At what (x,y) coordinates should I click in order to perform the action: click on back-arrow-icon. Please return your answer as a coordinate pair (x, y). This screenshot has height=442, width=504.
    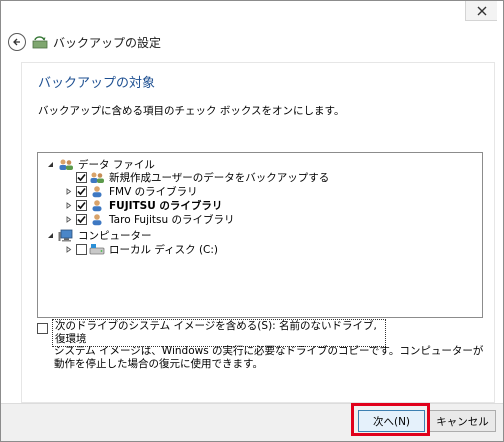
    Looking at the image, I should click on (16, 42).